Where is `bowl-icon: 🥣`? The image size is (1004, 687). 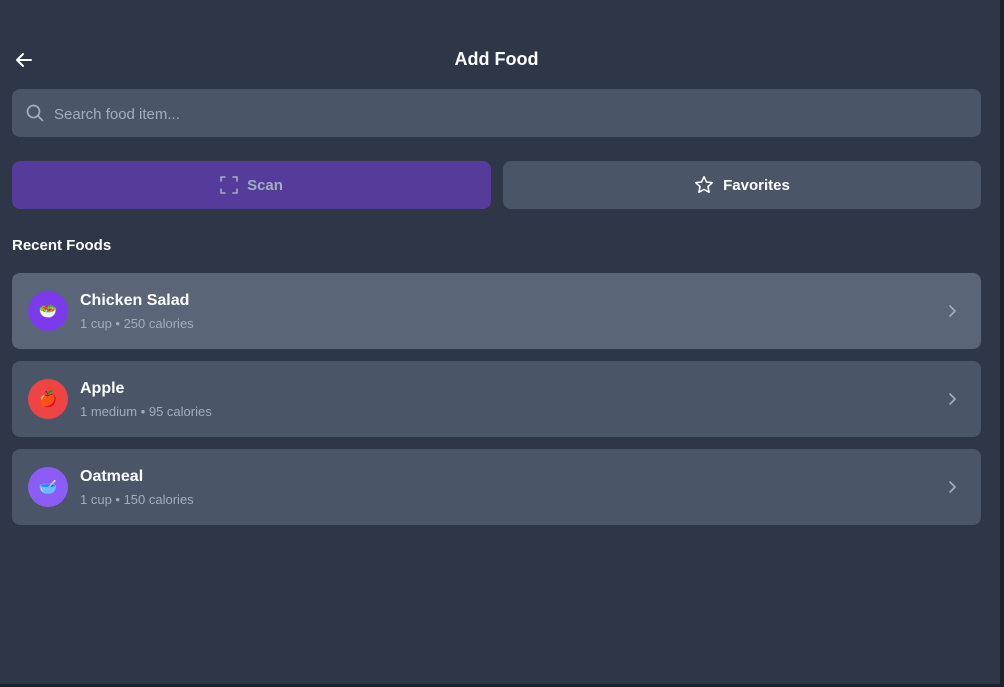
bowl-icon: 🥣 is located at coordinates (48, 487).